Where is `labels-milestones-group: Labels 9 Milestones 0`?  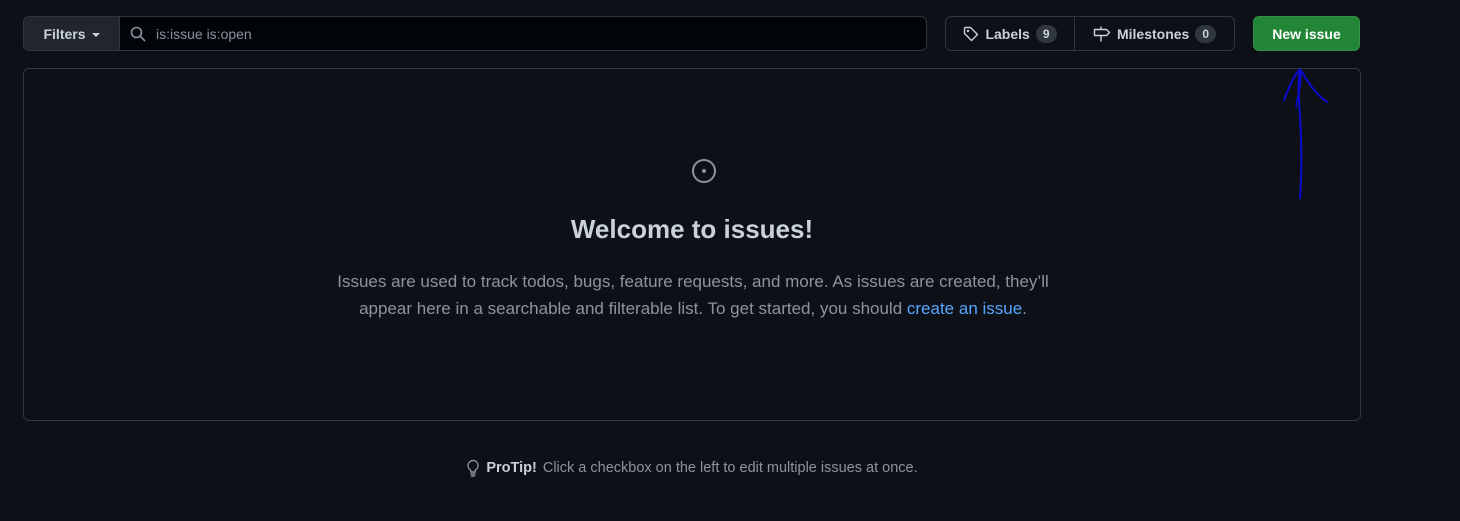 labels-milestones-group: Labels 9 Milestones 0 is located at coordinates (1090, 33).